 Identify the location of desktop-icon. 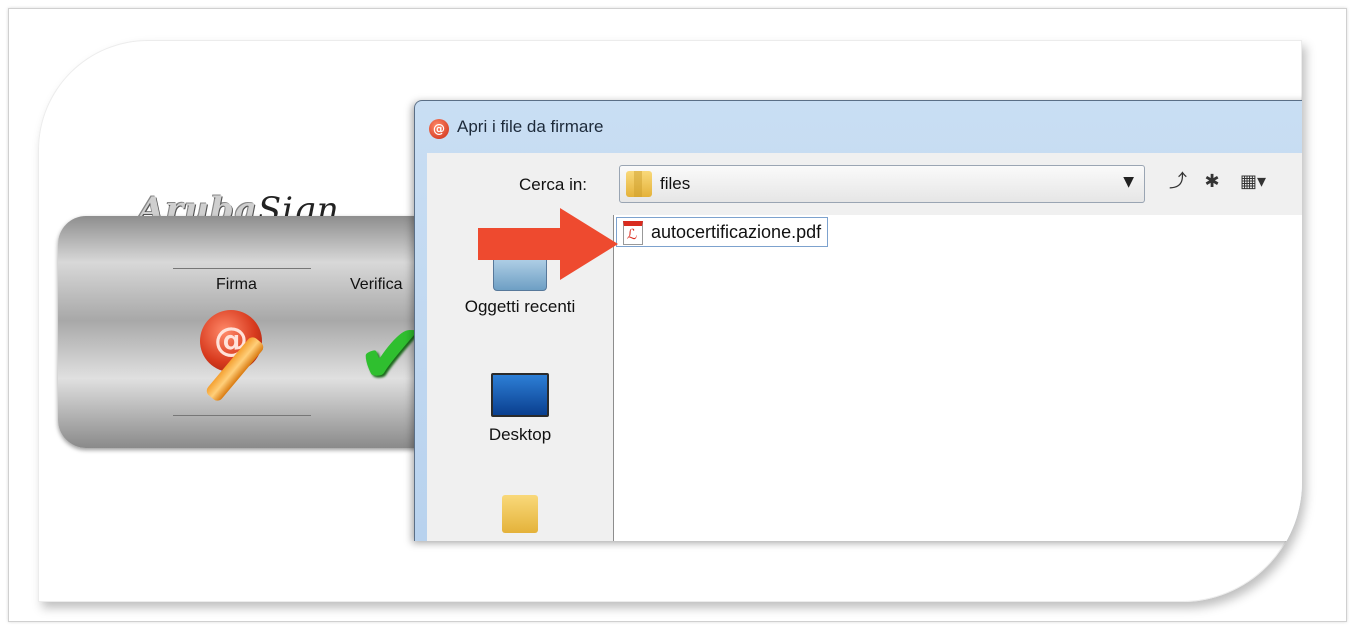
(520, 395).